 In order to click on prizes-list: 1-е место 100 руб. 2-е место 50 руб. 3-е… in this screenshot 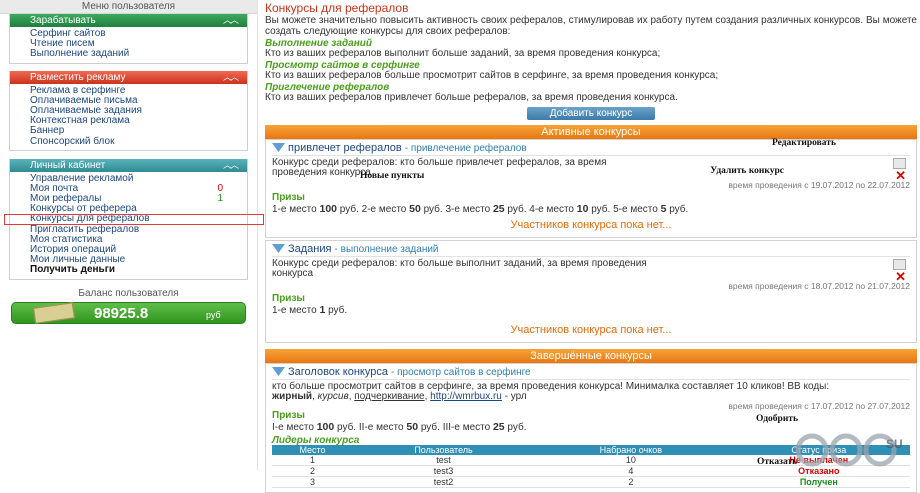, I will do `click(591, 209)`.